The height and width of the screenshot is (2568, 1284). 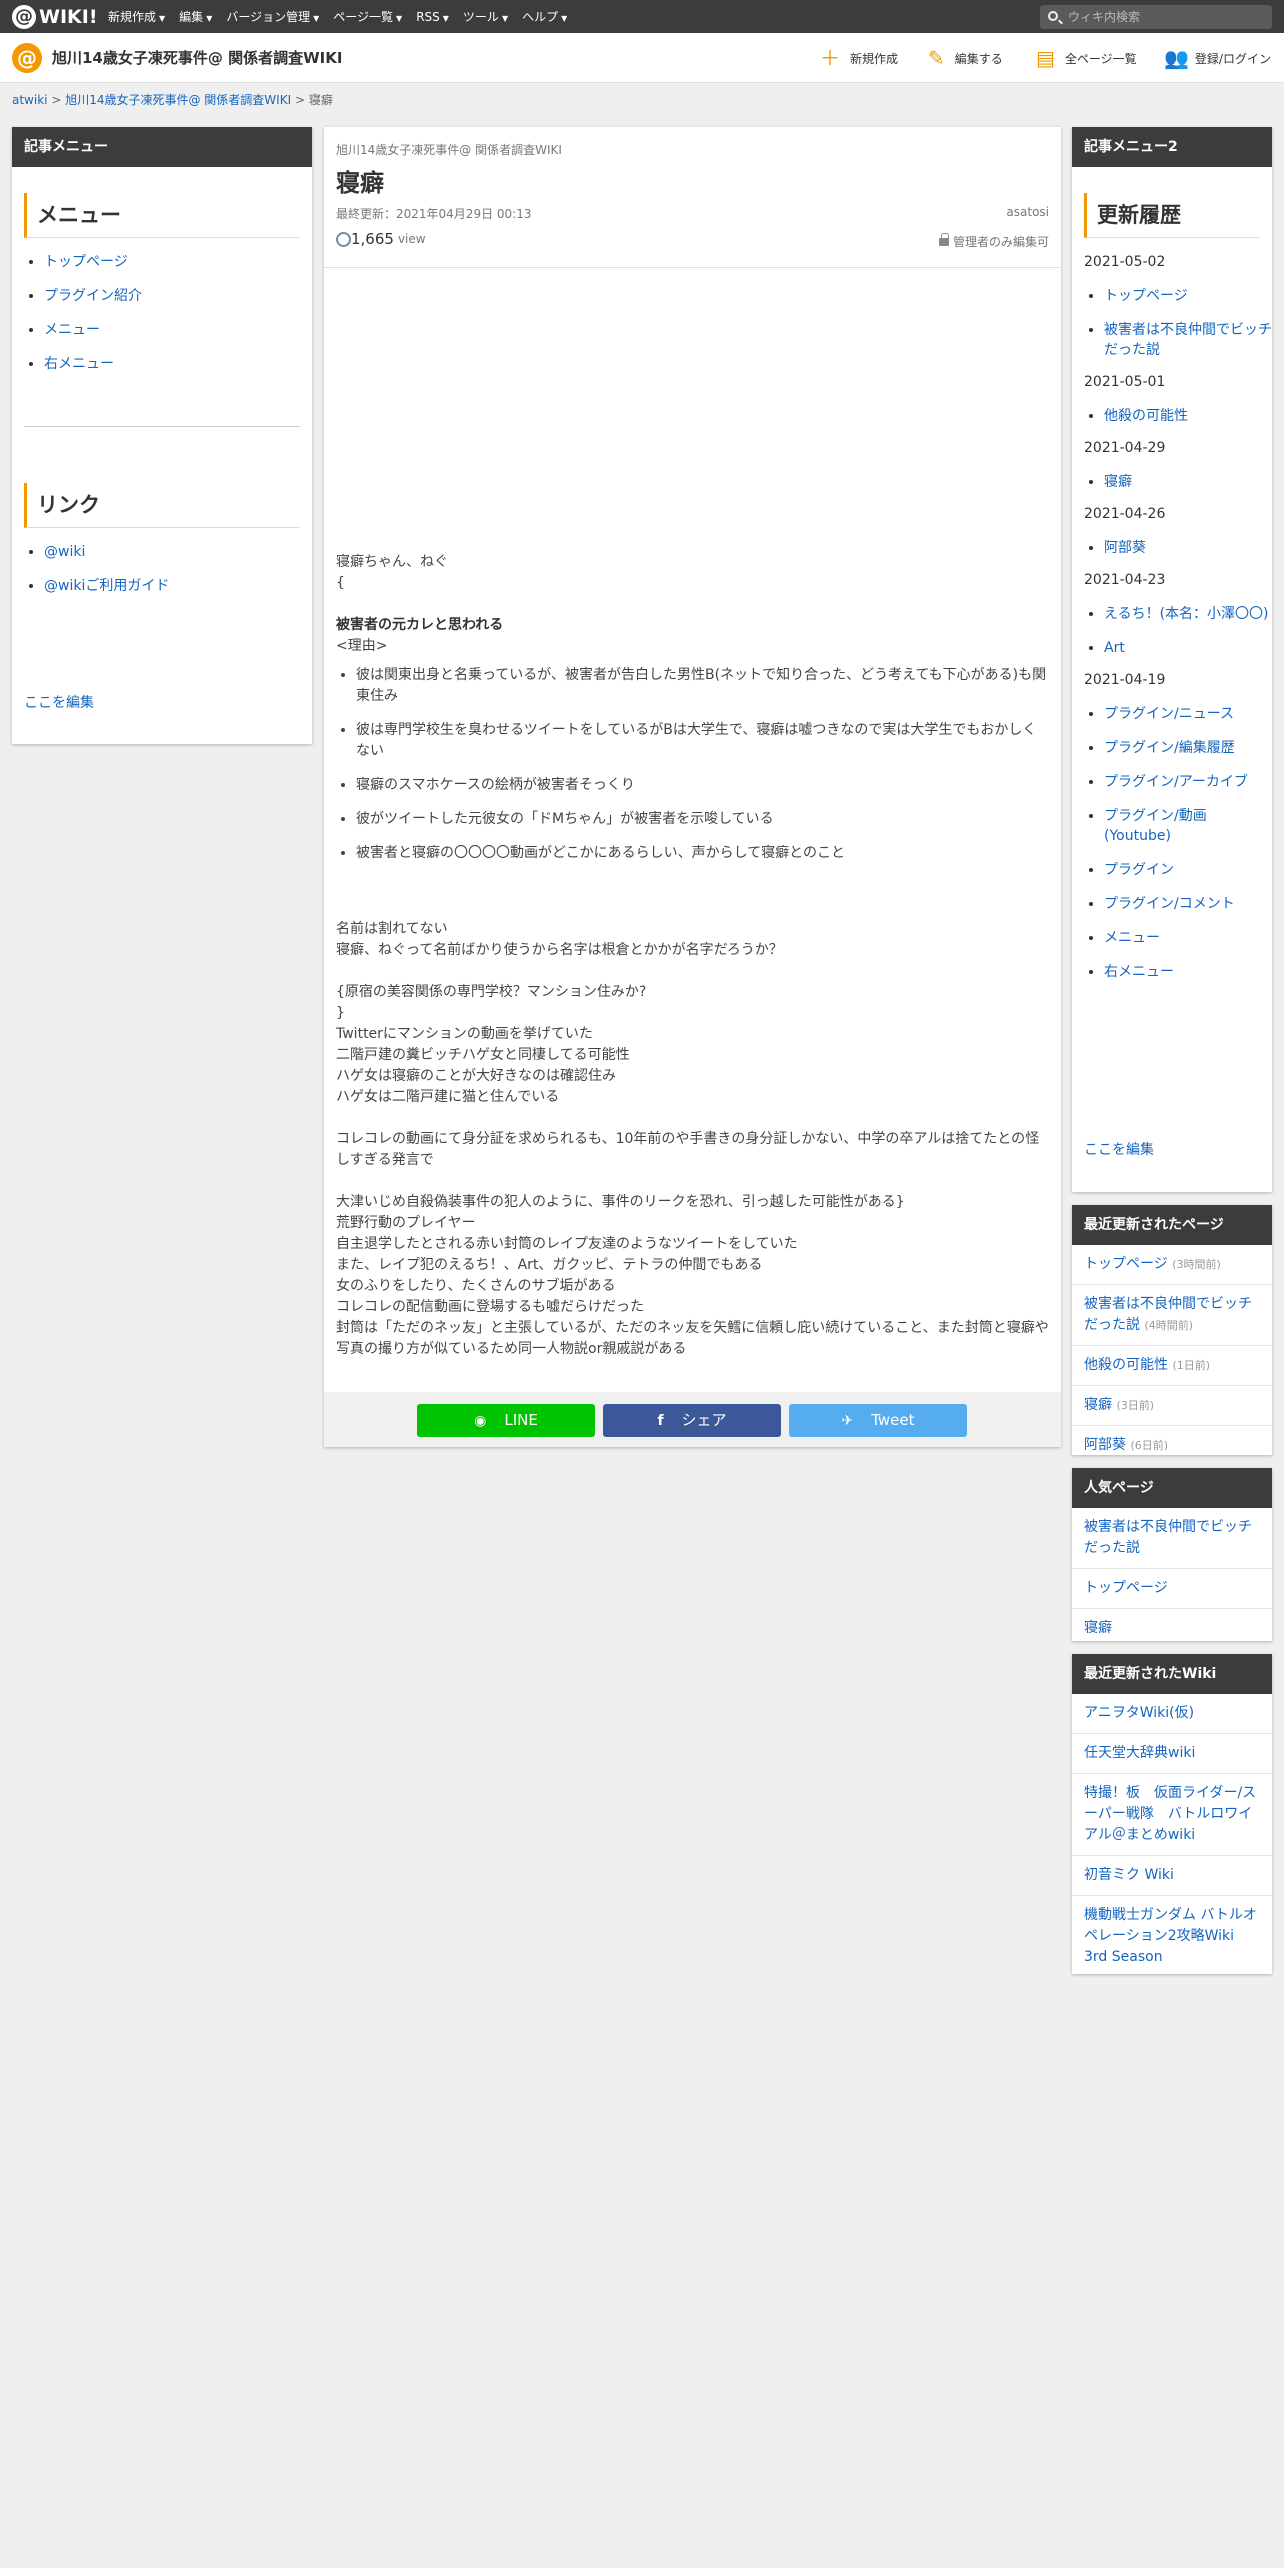 I want to click on history-list: 阿部葵, so click(x=1172, y=548).